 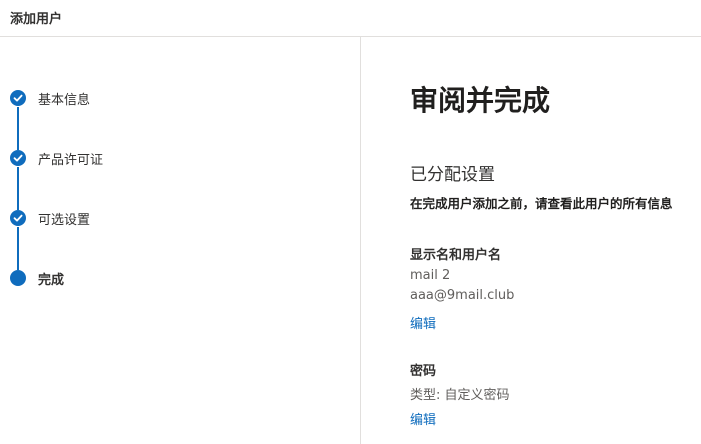 I want to click on page-title: 审阅并完成, so click(x=480, y=100).